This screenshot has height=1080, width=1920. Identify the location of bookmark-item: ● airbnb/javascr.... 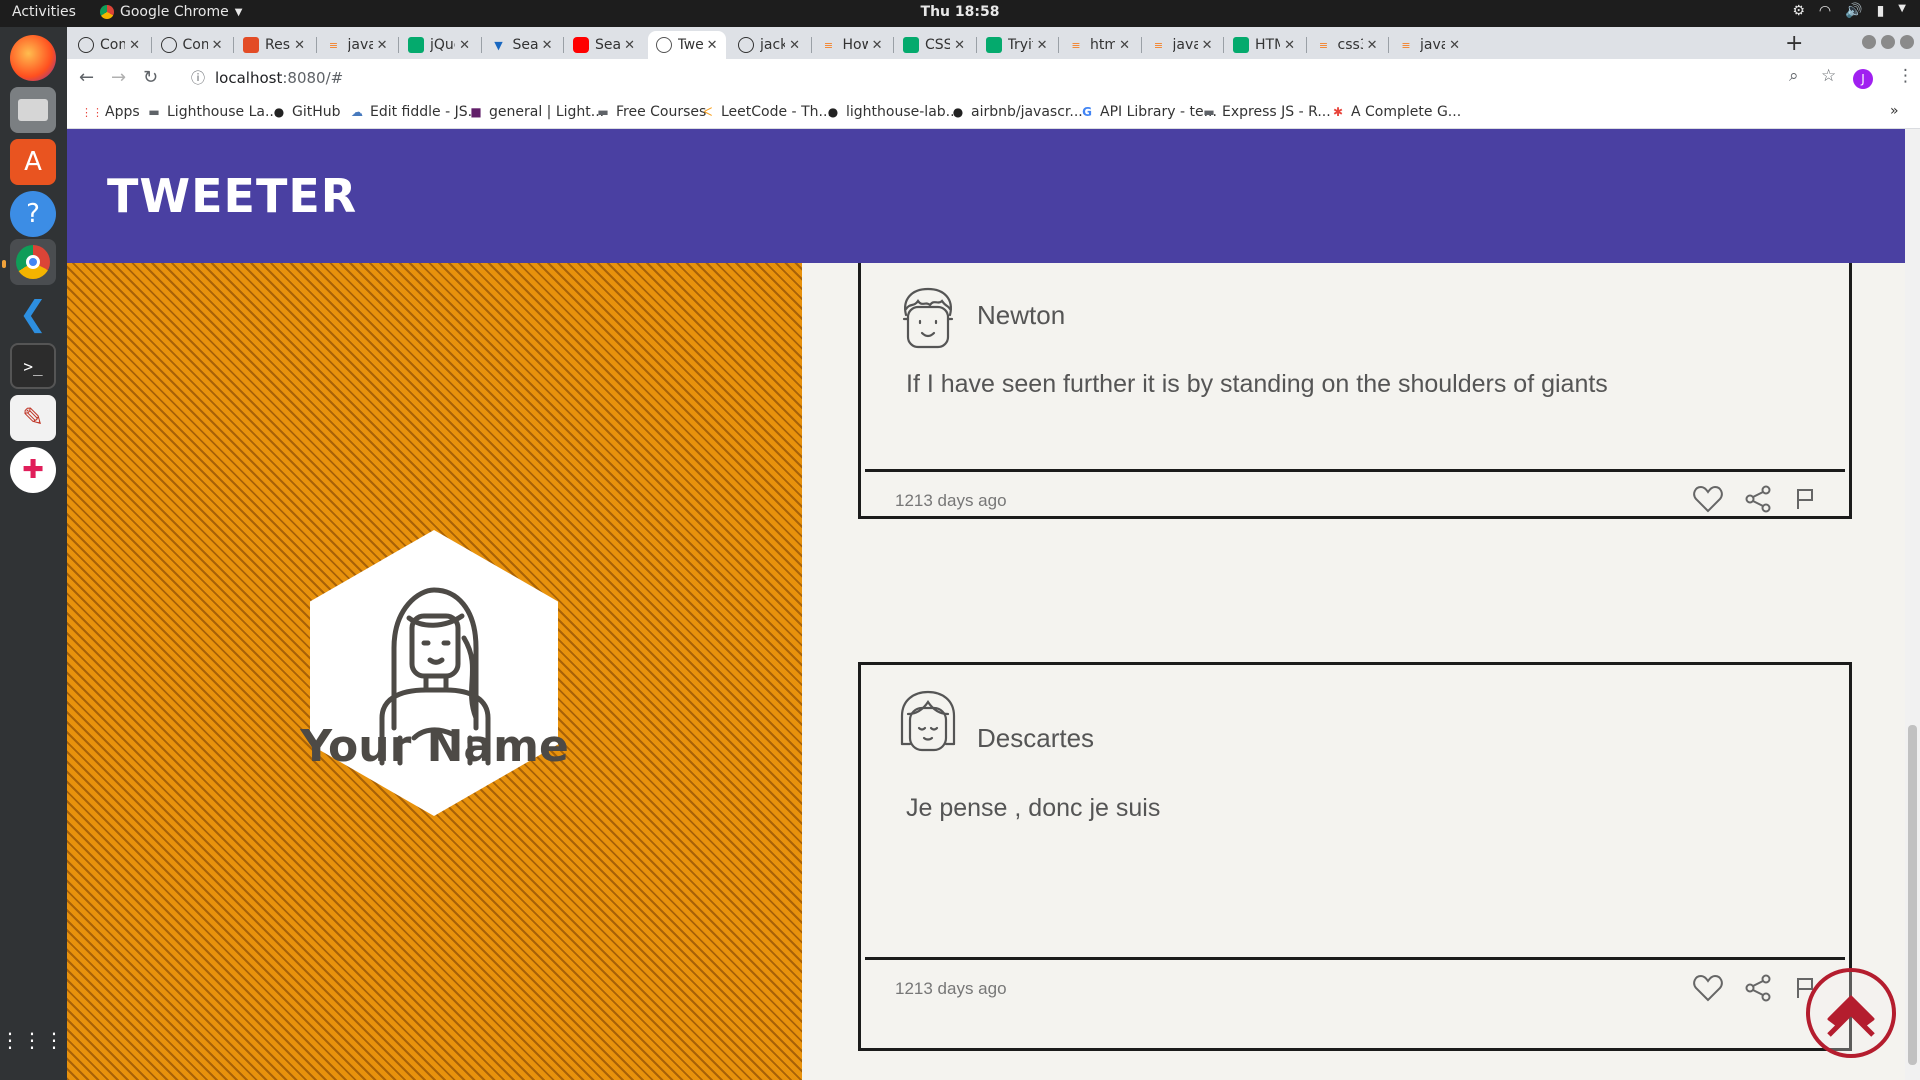
(1017, 112).